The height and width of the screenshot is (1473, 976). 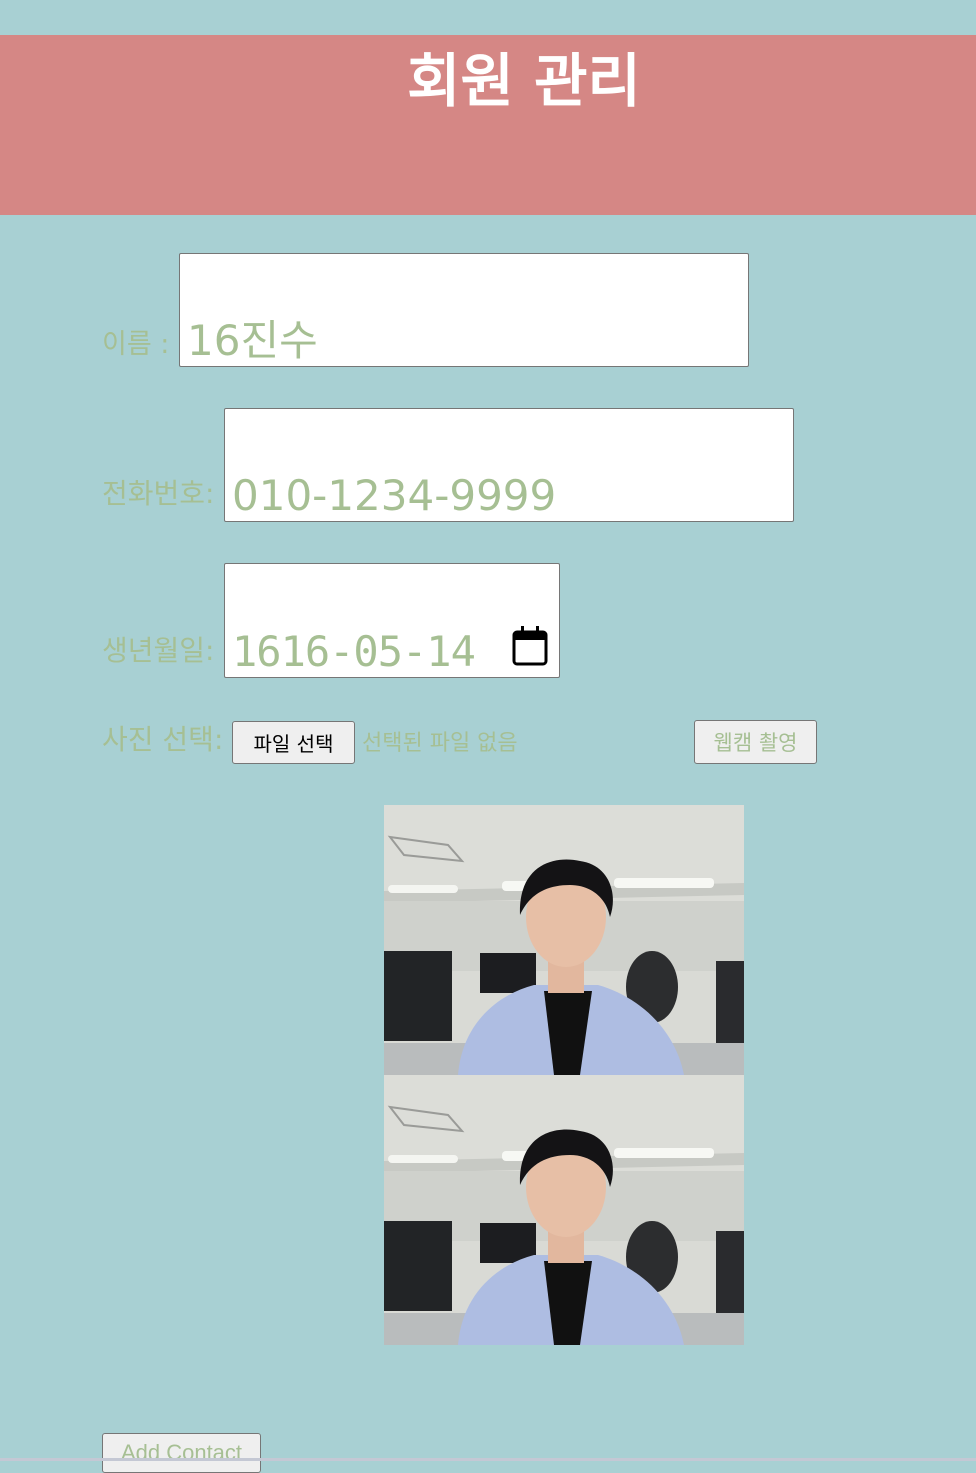 I want to click on name-label: 이름 :, so click(x=136, y=344).